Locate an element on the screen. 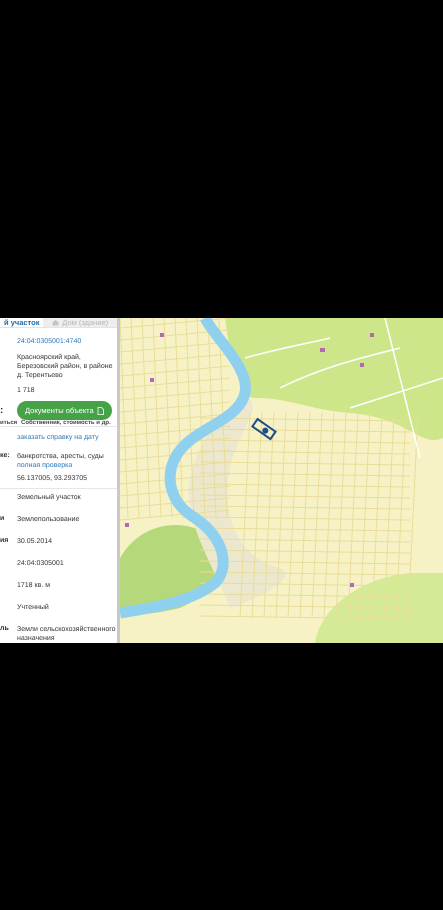 The width and height of the screenshot is (443, 910). share-label: : is located at coordinates (2, 410).